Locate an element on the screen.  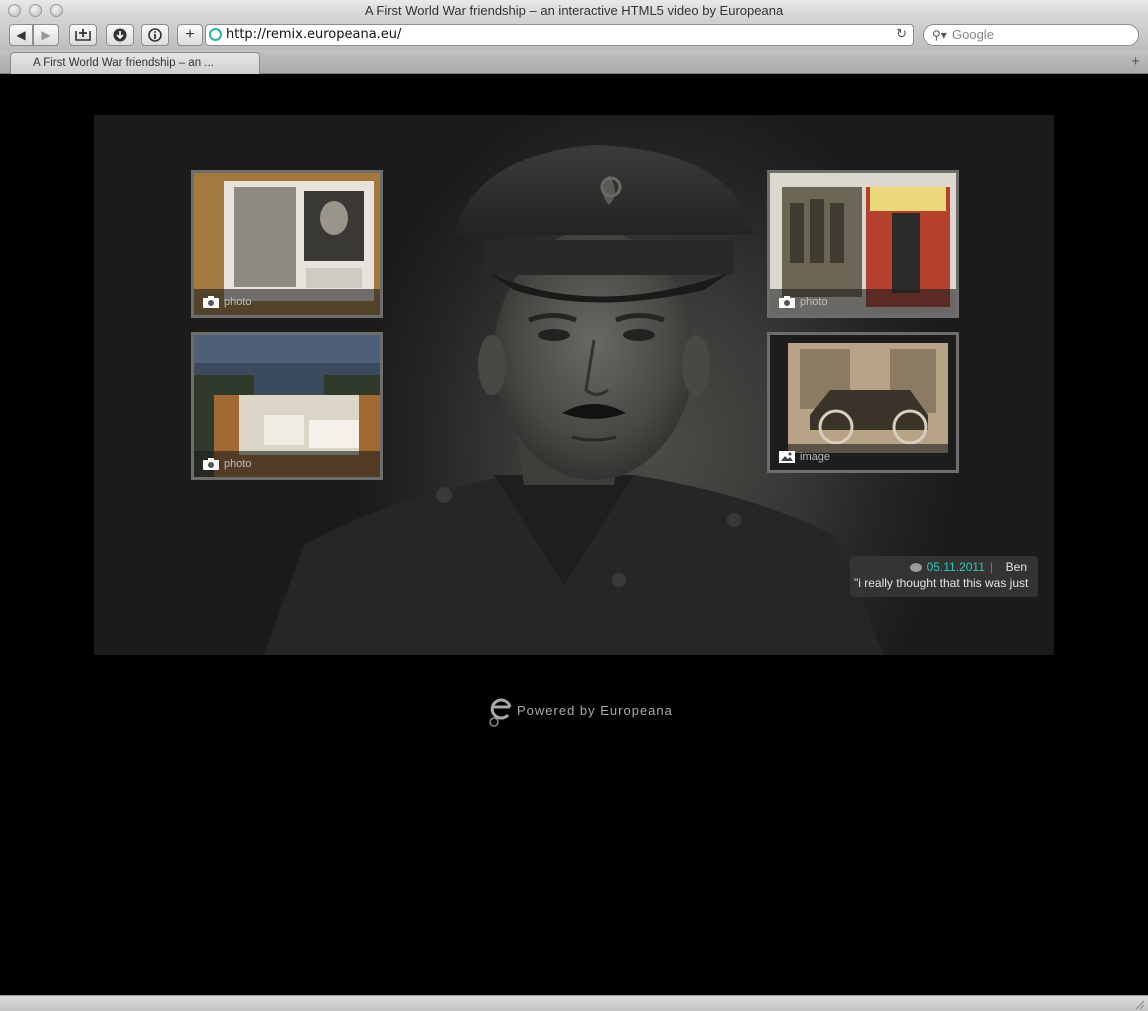
thumbnail-type-label: image is located at coordinates (815, 457).